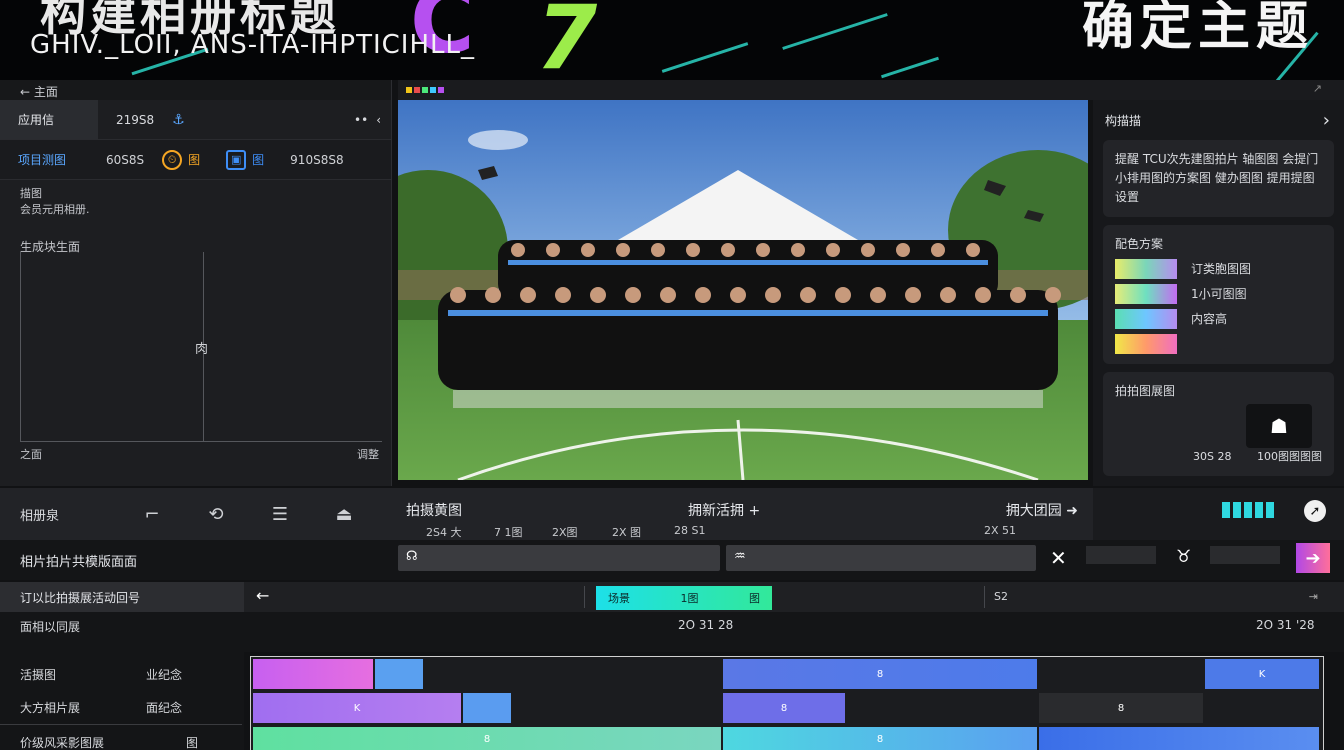 Image resolution: width=1344 pixels, height=750 pixels. Describe the element at coordinates (1145, 391) in the screenshot. I see `export-title: 拍拍图展图` at that location.